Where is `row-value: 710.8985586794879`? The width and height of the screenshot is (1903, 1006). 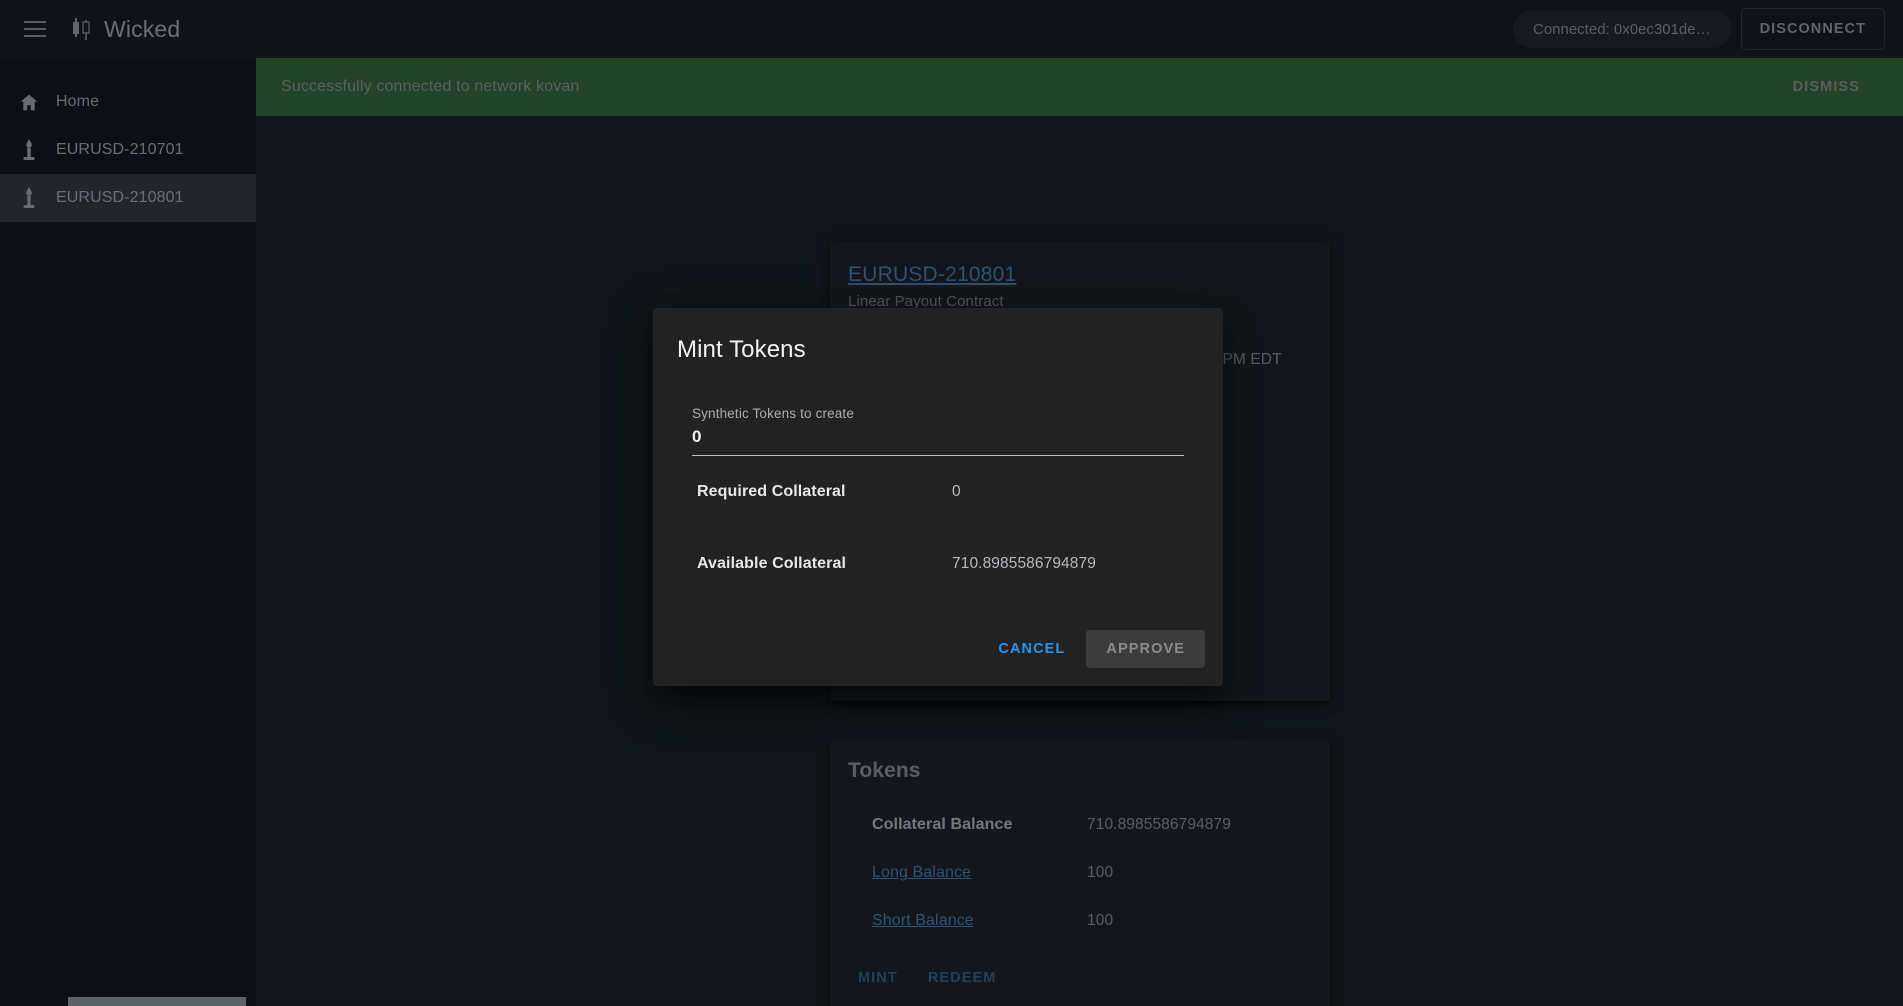
row-value: 710.8985586794879 is located at coordinates (1024, 563).